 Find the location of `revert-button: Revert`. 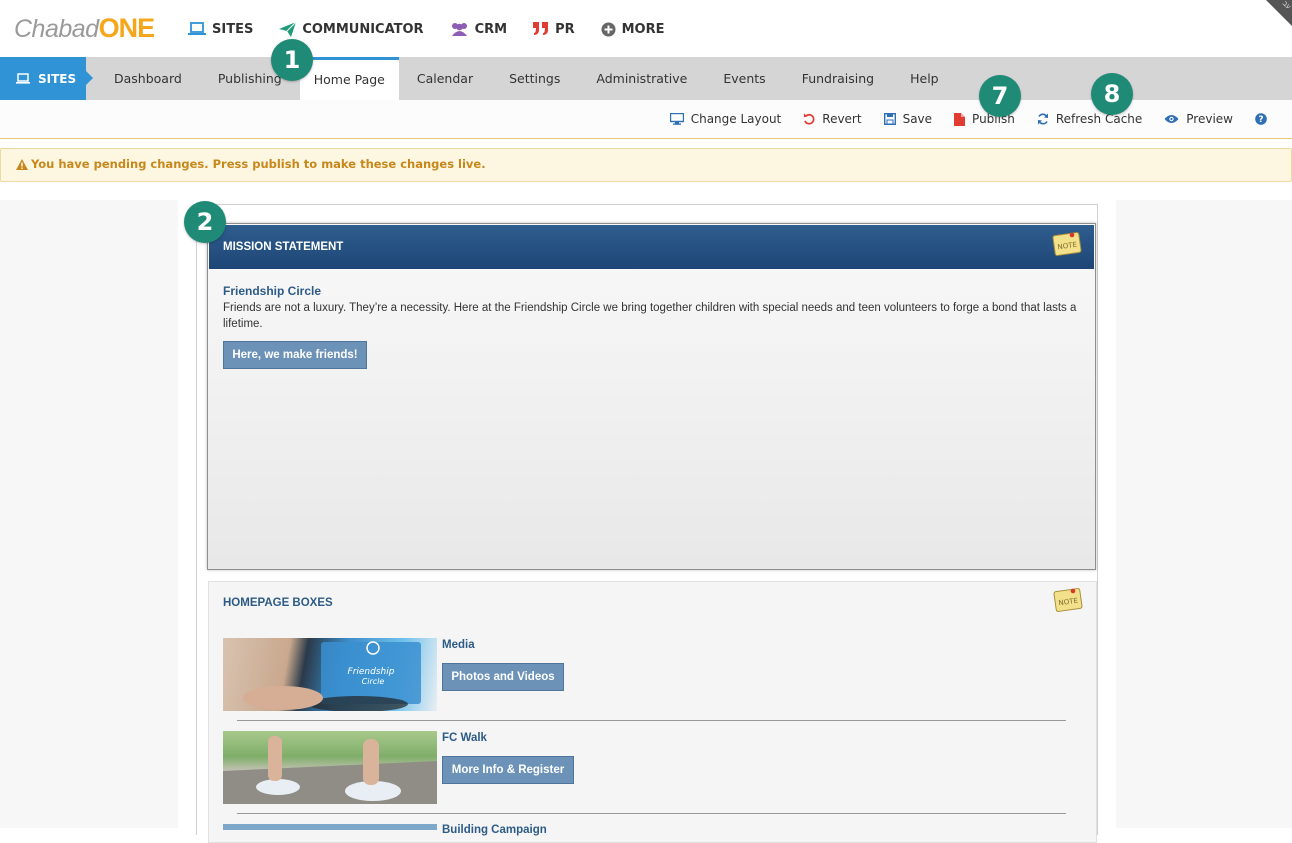

revert-button: Revert is located at coordinates (832, 119).